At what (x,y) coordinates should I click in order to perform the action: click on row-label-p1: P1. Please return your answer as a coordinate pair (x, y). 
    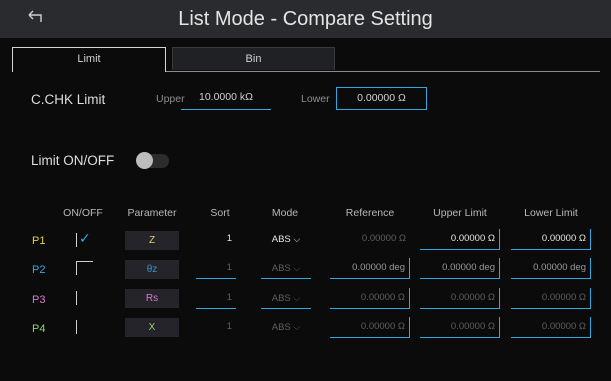
    Looking at the image, I should click on (39, 241).